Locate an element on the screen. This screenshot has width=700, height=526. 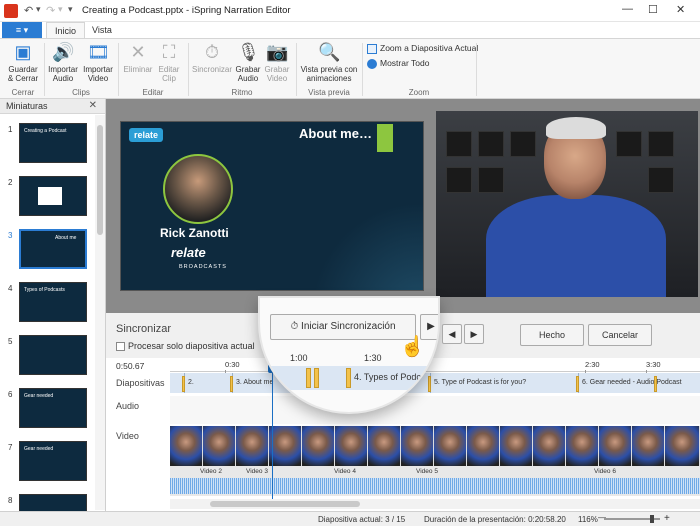
previous-slide-button: ◀ is located at coordinates (452, 334).